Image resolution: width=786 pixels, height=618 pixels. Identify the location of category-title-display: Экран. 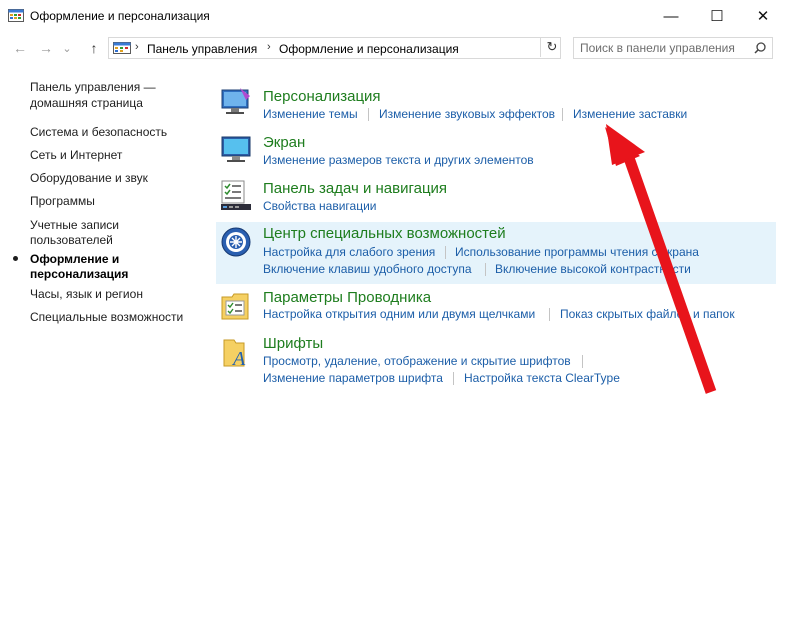
(284, 142).